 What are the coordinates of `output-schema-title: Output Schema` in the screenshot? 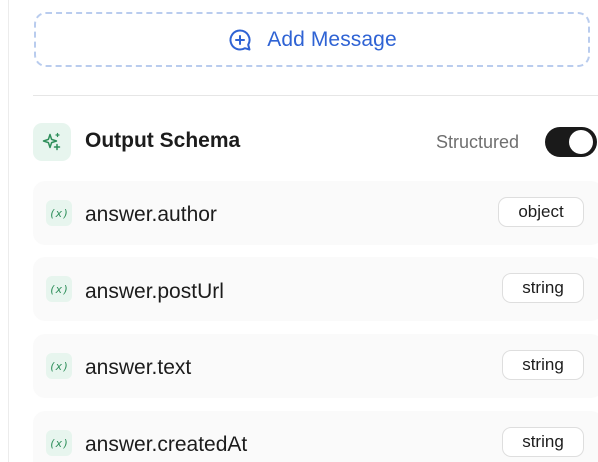 It's located at (163, 140).